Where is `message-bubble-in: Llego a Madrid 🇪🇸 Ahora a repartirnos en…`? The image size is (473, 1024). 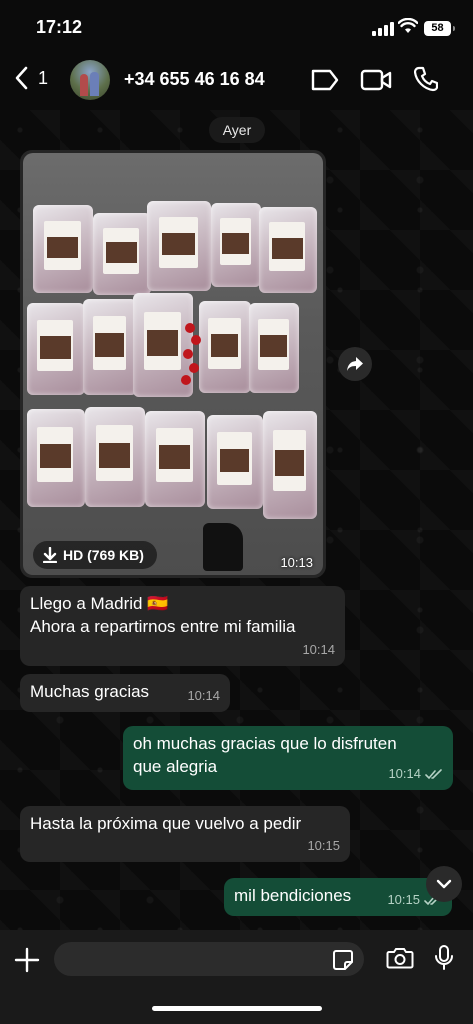 message-bubble-in: Llego a Madrid 🇪🇸 Ahora a repartirnos en… is located at coordinates (182, 626).